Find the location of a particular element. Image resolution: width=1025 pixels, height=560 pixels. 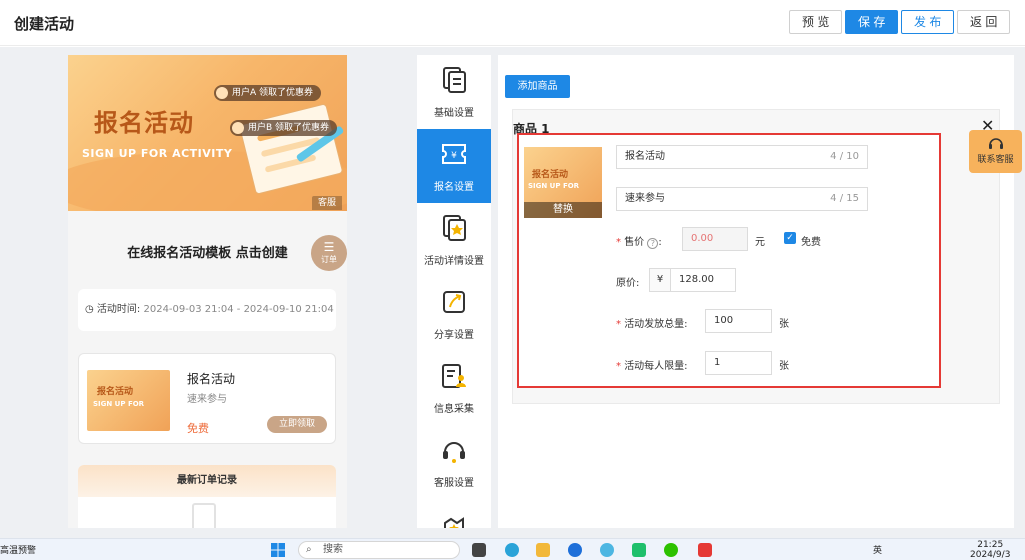

price-label-colon: : is located at coordinates (660, 242).